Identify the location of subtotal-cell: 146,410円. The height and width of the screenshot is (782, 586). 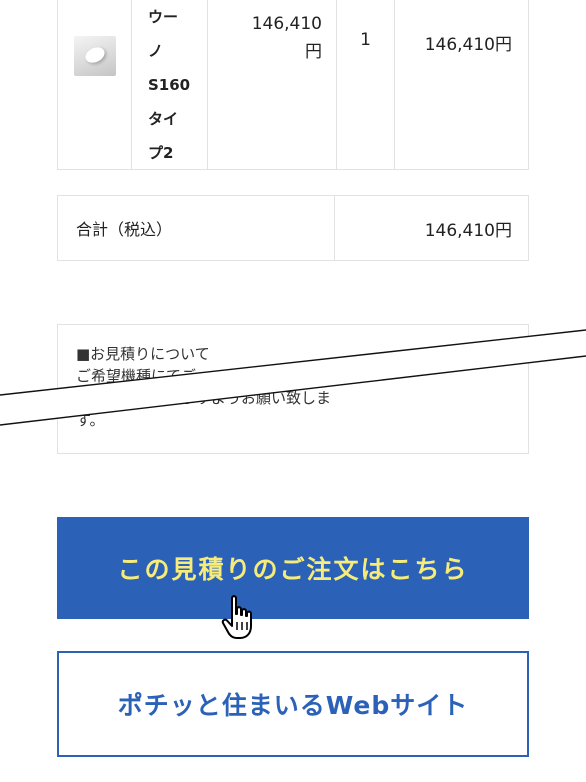
(461, 84).